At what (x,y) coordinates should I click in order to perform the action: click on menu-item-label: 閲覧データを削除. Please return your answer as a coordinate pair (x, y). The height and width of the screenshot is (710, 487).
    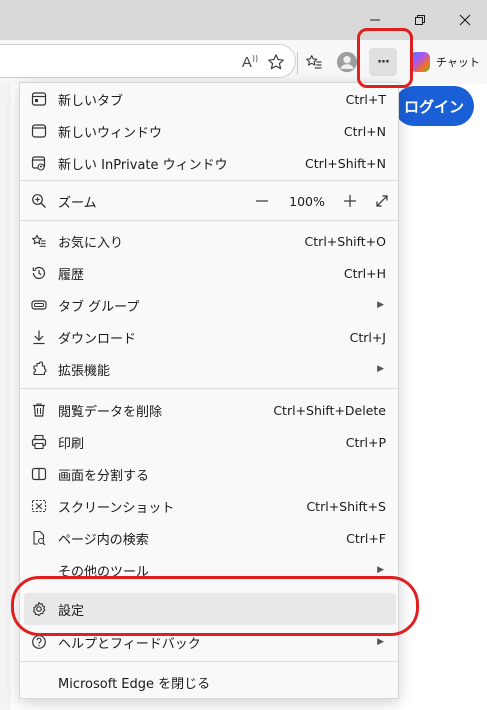
    Looking at the image, I should click on (110, 412).